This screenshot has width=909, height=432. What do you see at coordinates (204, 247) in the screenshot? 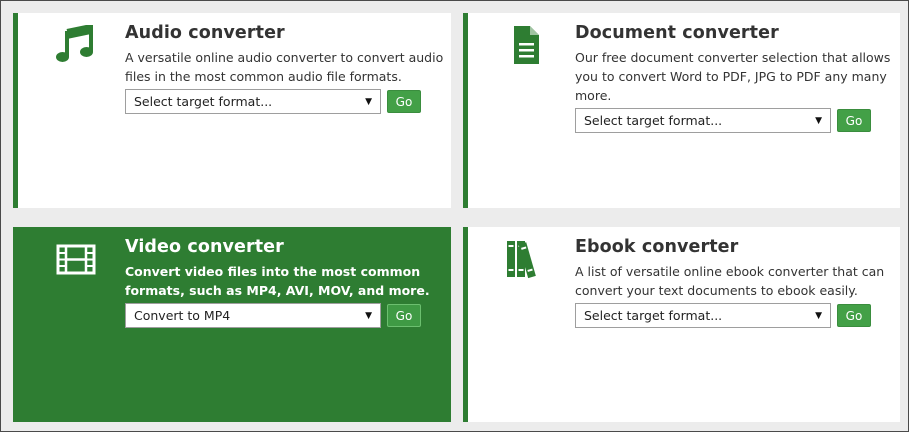
I see `card-title: Video converter` at bounding box center [204, 247].